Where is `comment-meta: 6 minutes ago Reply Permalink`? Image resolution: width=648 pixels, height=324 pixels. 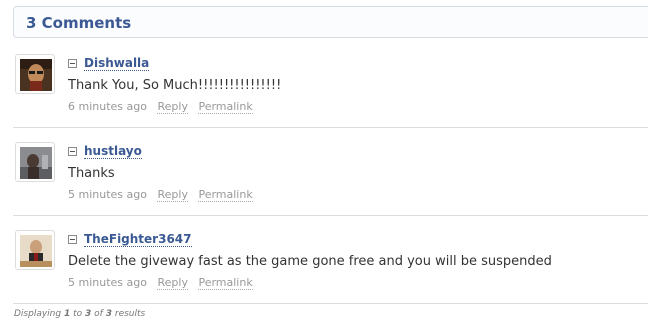 comment-meta: 6 minutes ago Reply Permalink is located at coordinates (160, 107).